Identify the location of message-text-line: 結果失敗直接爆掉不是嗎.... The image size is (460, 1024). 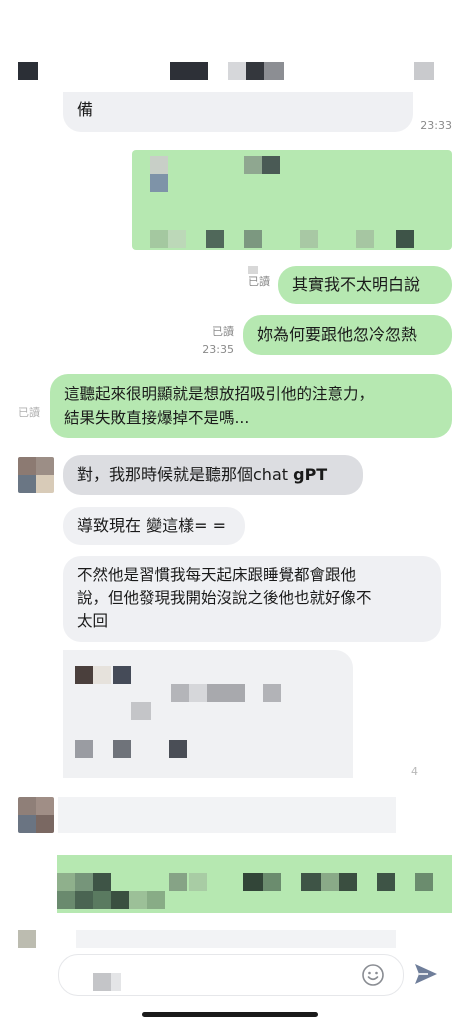
(157, 418).